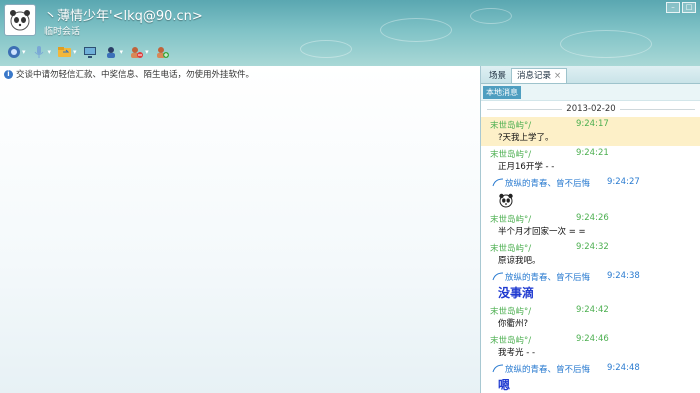  I want to click on message-item: 末世岛屿°/ 9:24:21 正月16开学 - -, so click(590, 160).